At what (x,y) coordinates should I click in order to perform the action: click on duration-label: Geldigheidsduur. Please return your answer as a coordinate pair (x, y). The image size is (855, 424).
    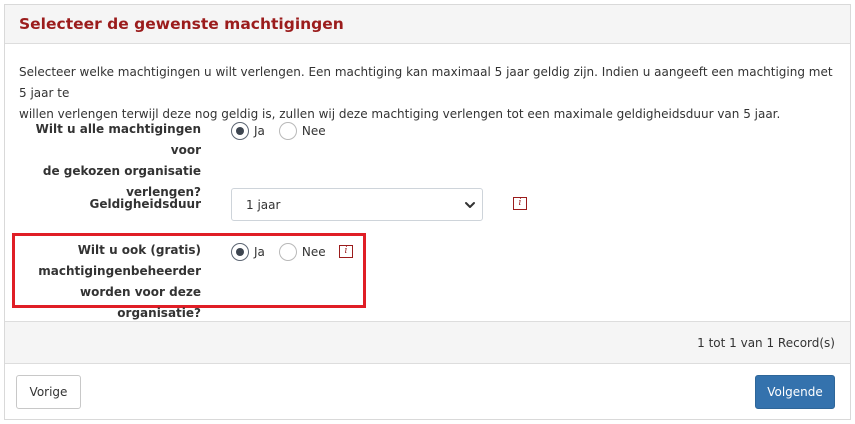
    Looking at the image, I should click on (145, 204).